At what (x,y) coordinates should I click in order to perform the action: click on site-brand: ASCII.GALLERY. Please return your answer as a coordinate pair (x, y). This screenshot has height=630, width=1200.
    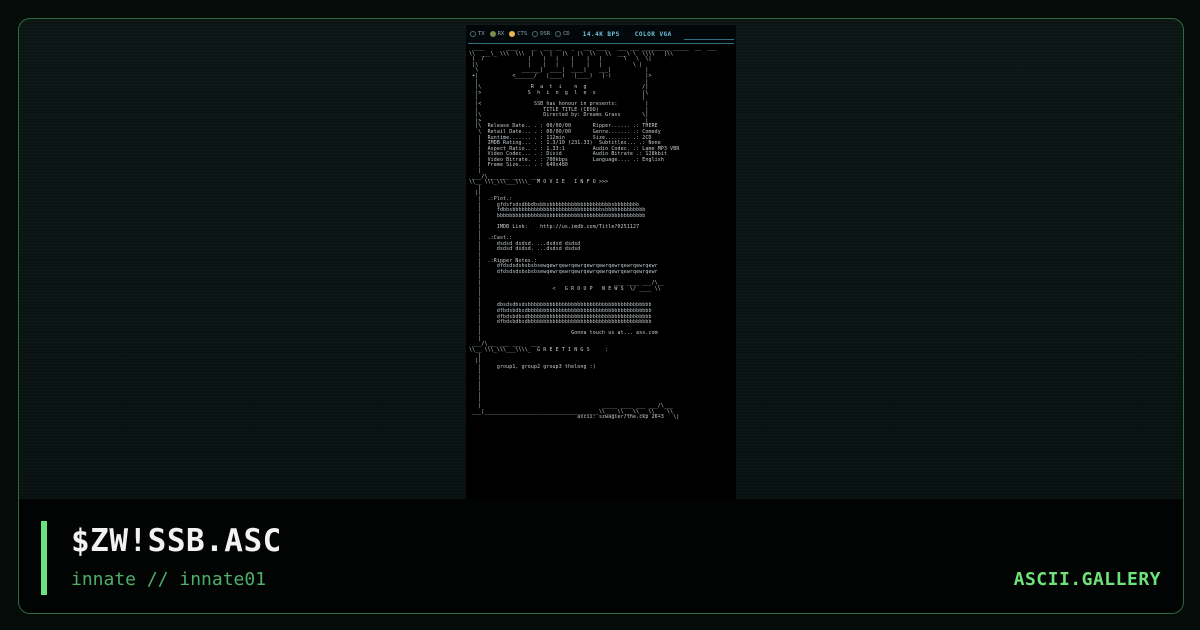
    Looking at the image, I should click on (1087, 579).